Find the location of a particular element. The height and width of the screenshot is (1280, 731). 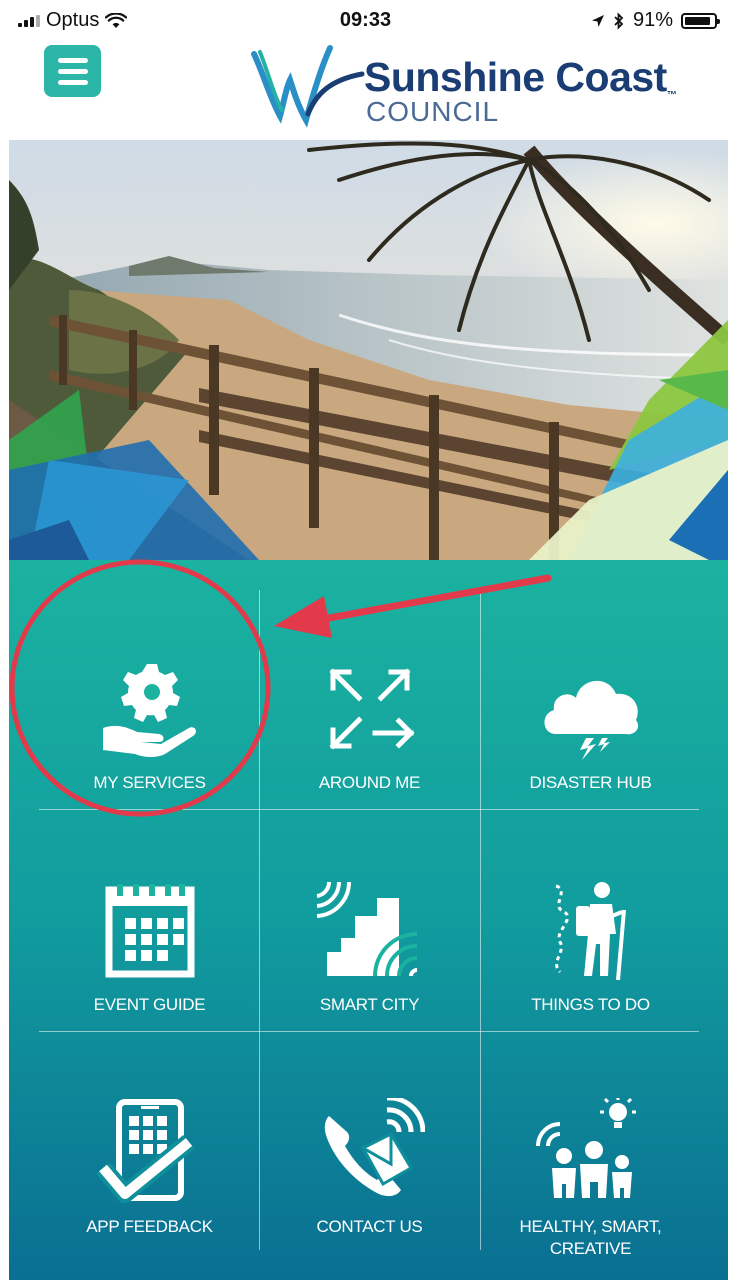

council-logo: Sunshine Coast™ COUNCIL is located at coordinates (470, 90).